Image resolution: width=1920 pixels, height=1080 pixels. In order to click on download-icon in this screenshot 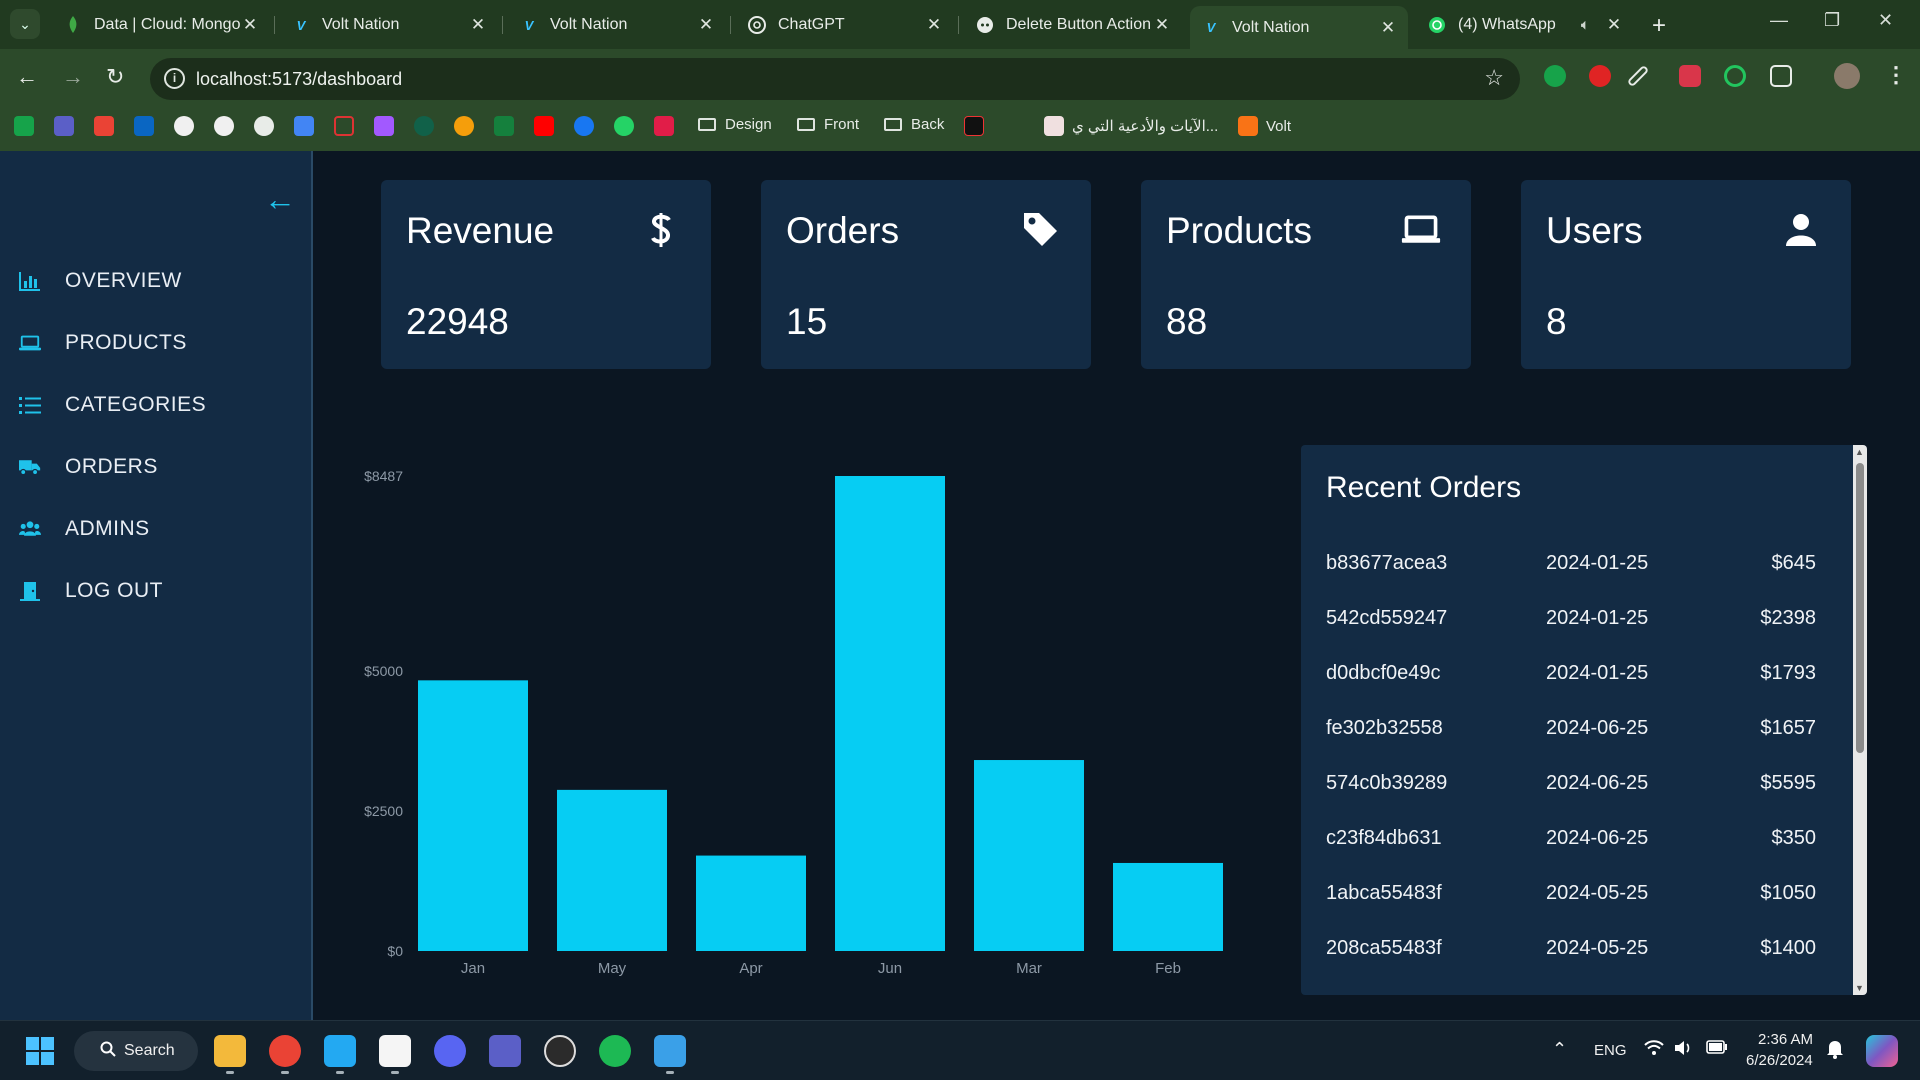, I will do `click(664, 126)`.